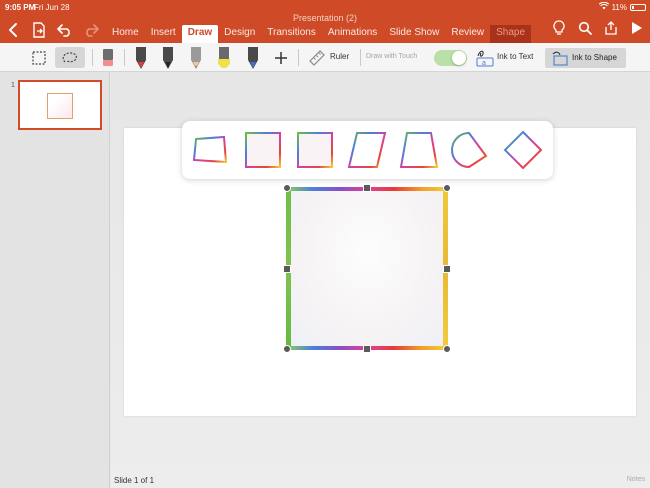 This screenshot has width=650, height=488. I want to click on back-chevron-icon, so click(13, 30).